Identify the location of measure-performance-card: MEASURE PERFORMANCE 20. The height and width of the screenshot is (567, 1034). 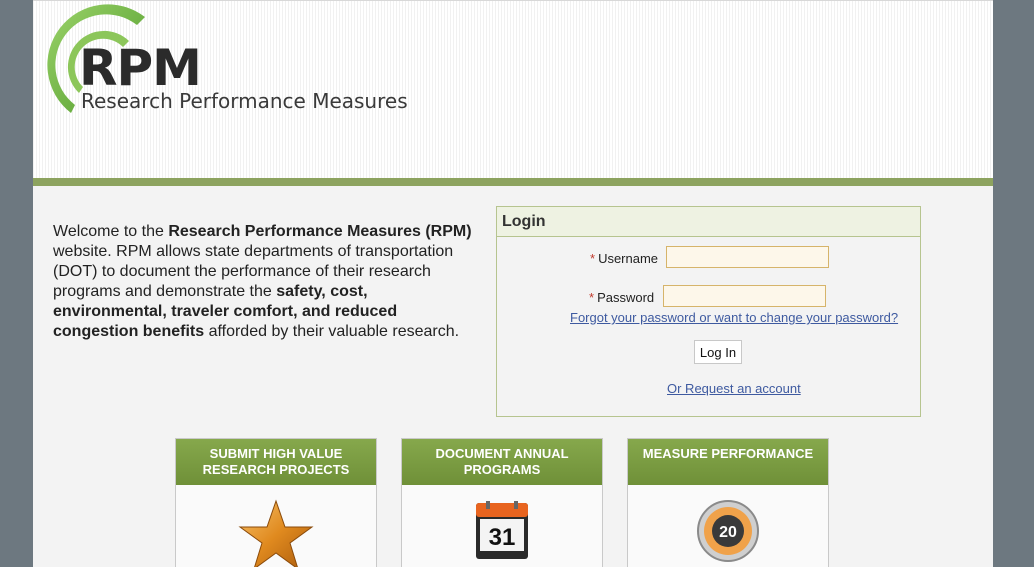
(728, 502).